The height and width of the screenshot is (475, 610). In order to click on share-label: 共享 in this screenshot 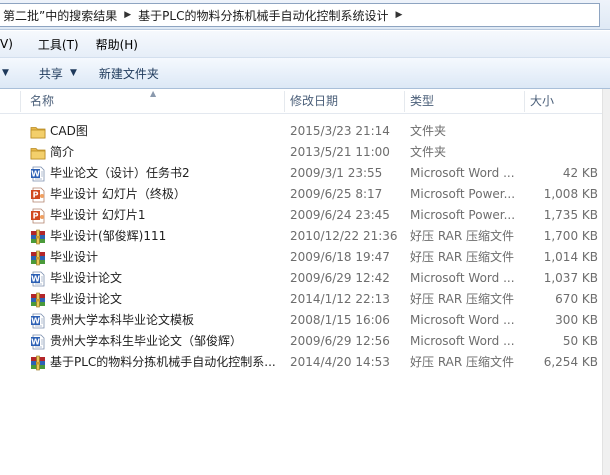, I will do `click(50, 73)`.